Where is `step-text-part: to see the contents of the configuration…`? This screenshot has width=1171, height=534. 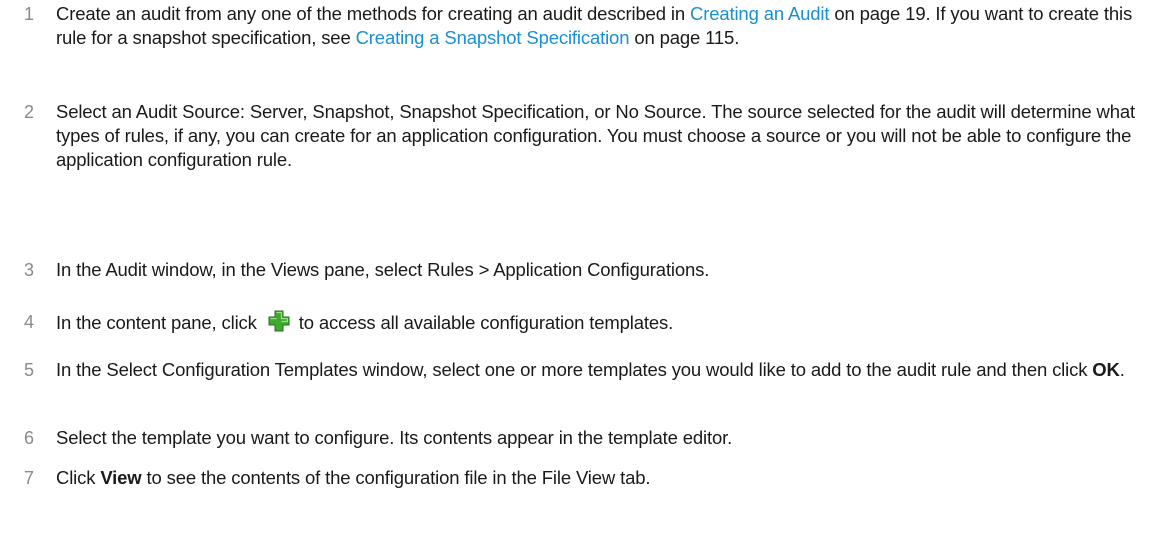 step-text-part: to see the contents of the configuration… is located at coordinates (396, 477).